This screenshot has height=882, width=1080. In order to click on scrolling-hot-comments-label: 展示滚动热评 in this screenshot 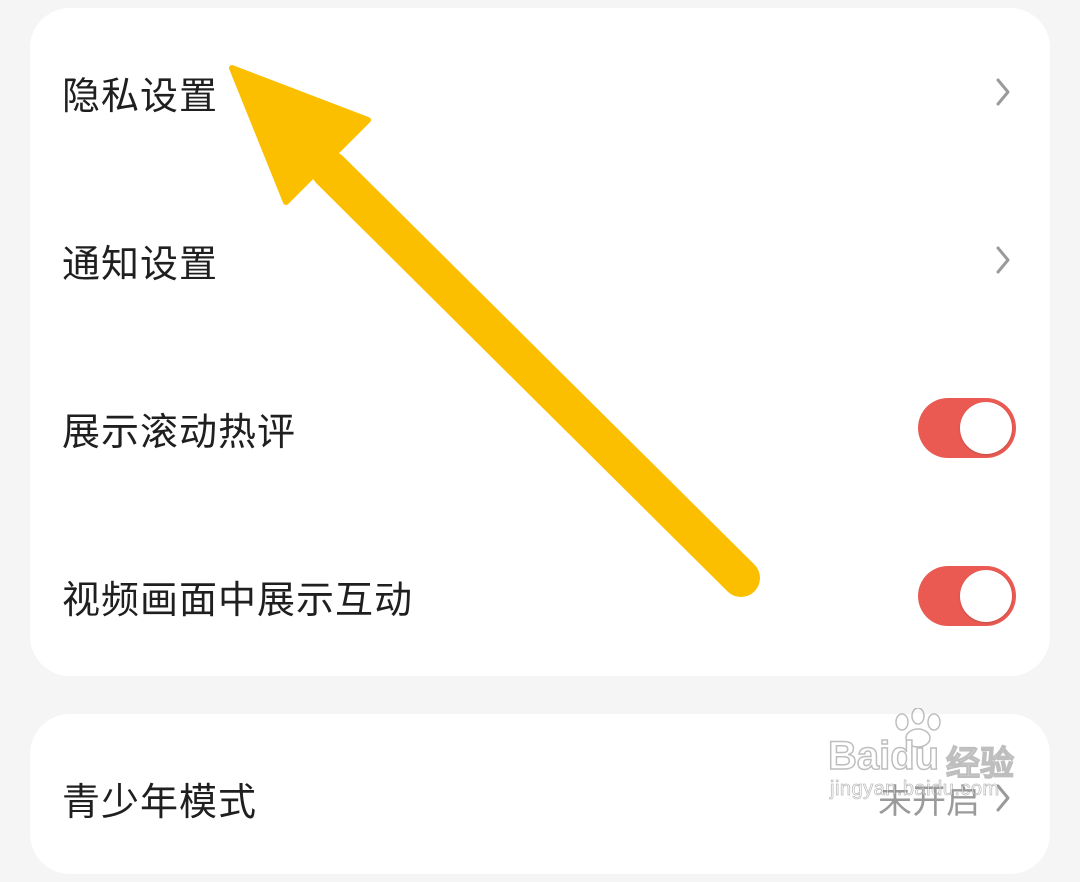, I will do `click(179, 431)`.